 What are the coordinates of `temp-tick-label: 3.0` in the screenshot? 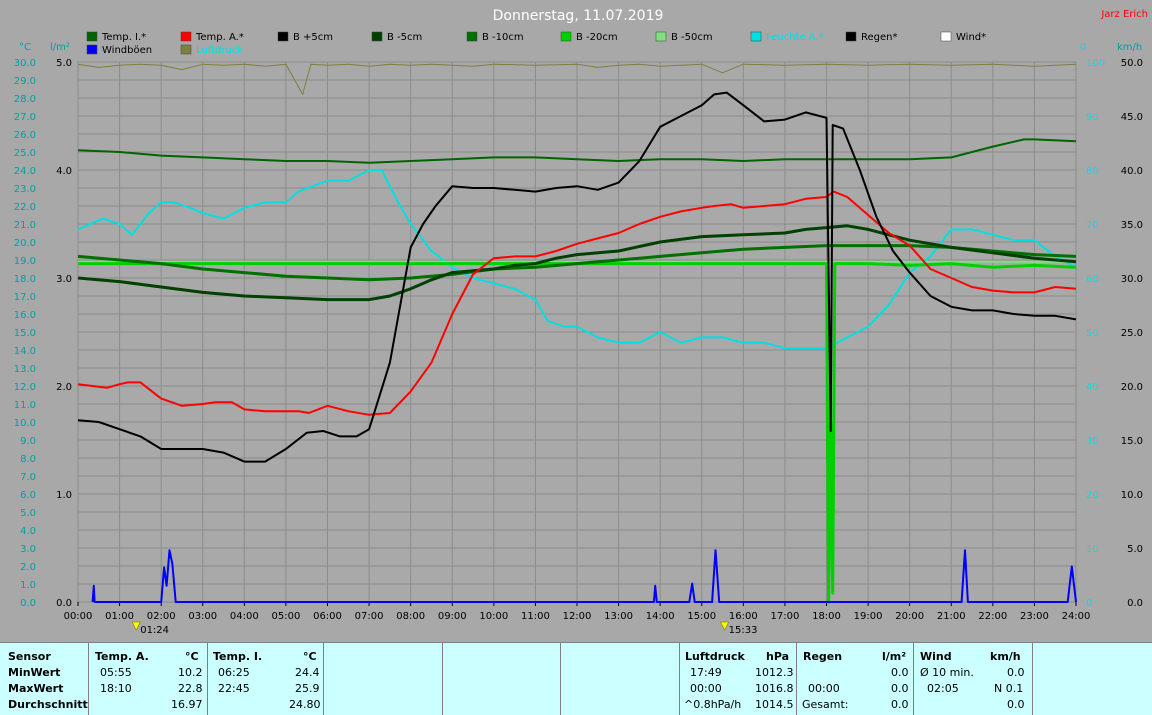 It's located at (28, 549).